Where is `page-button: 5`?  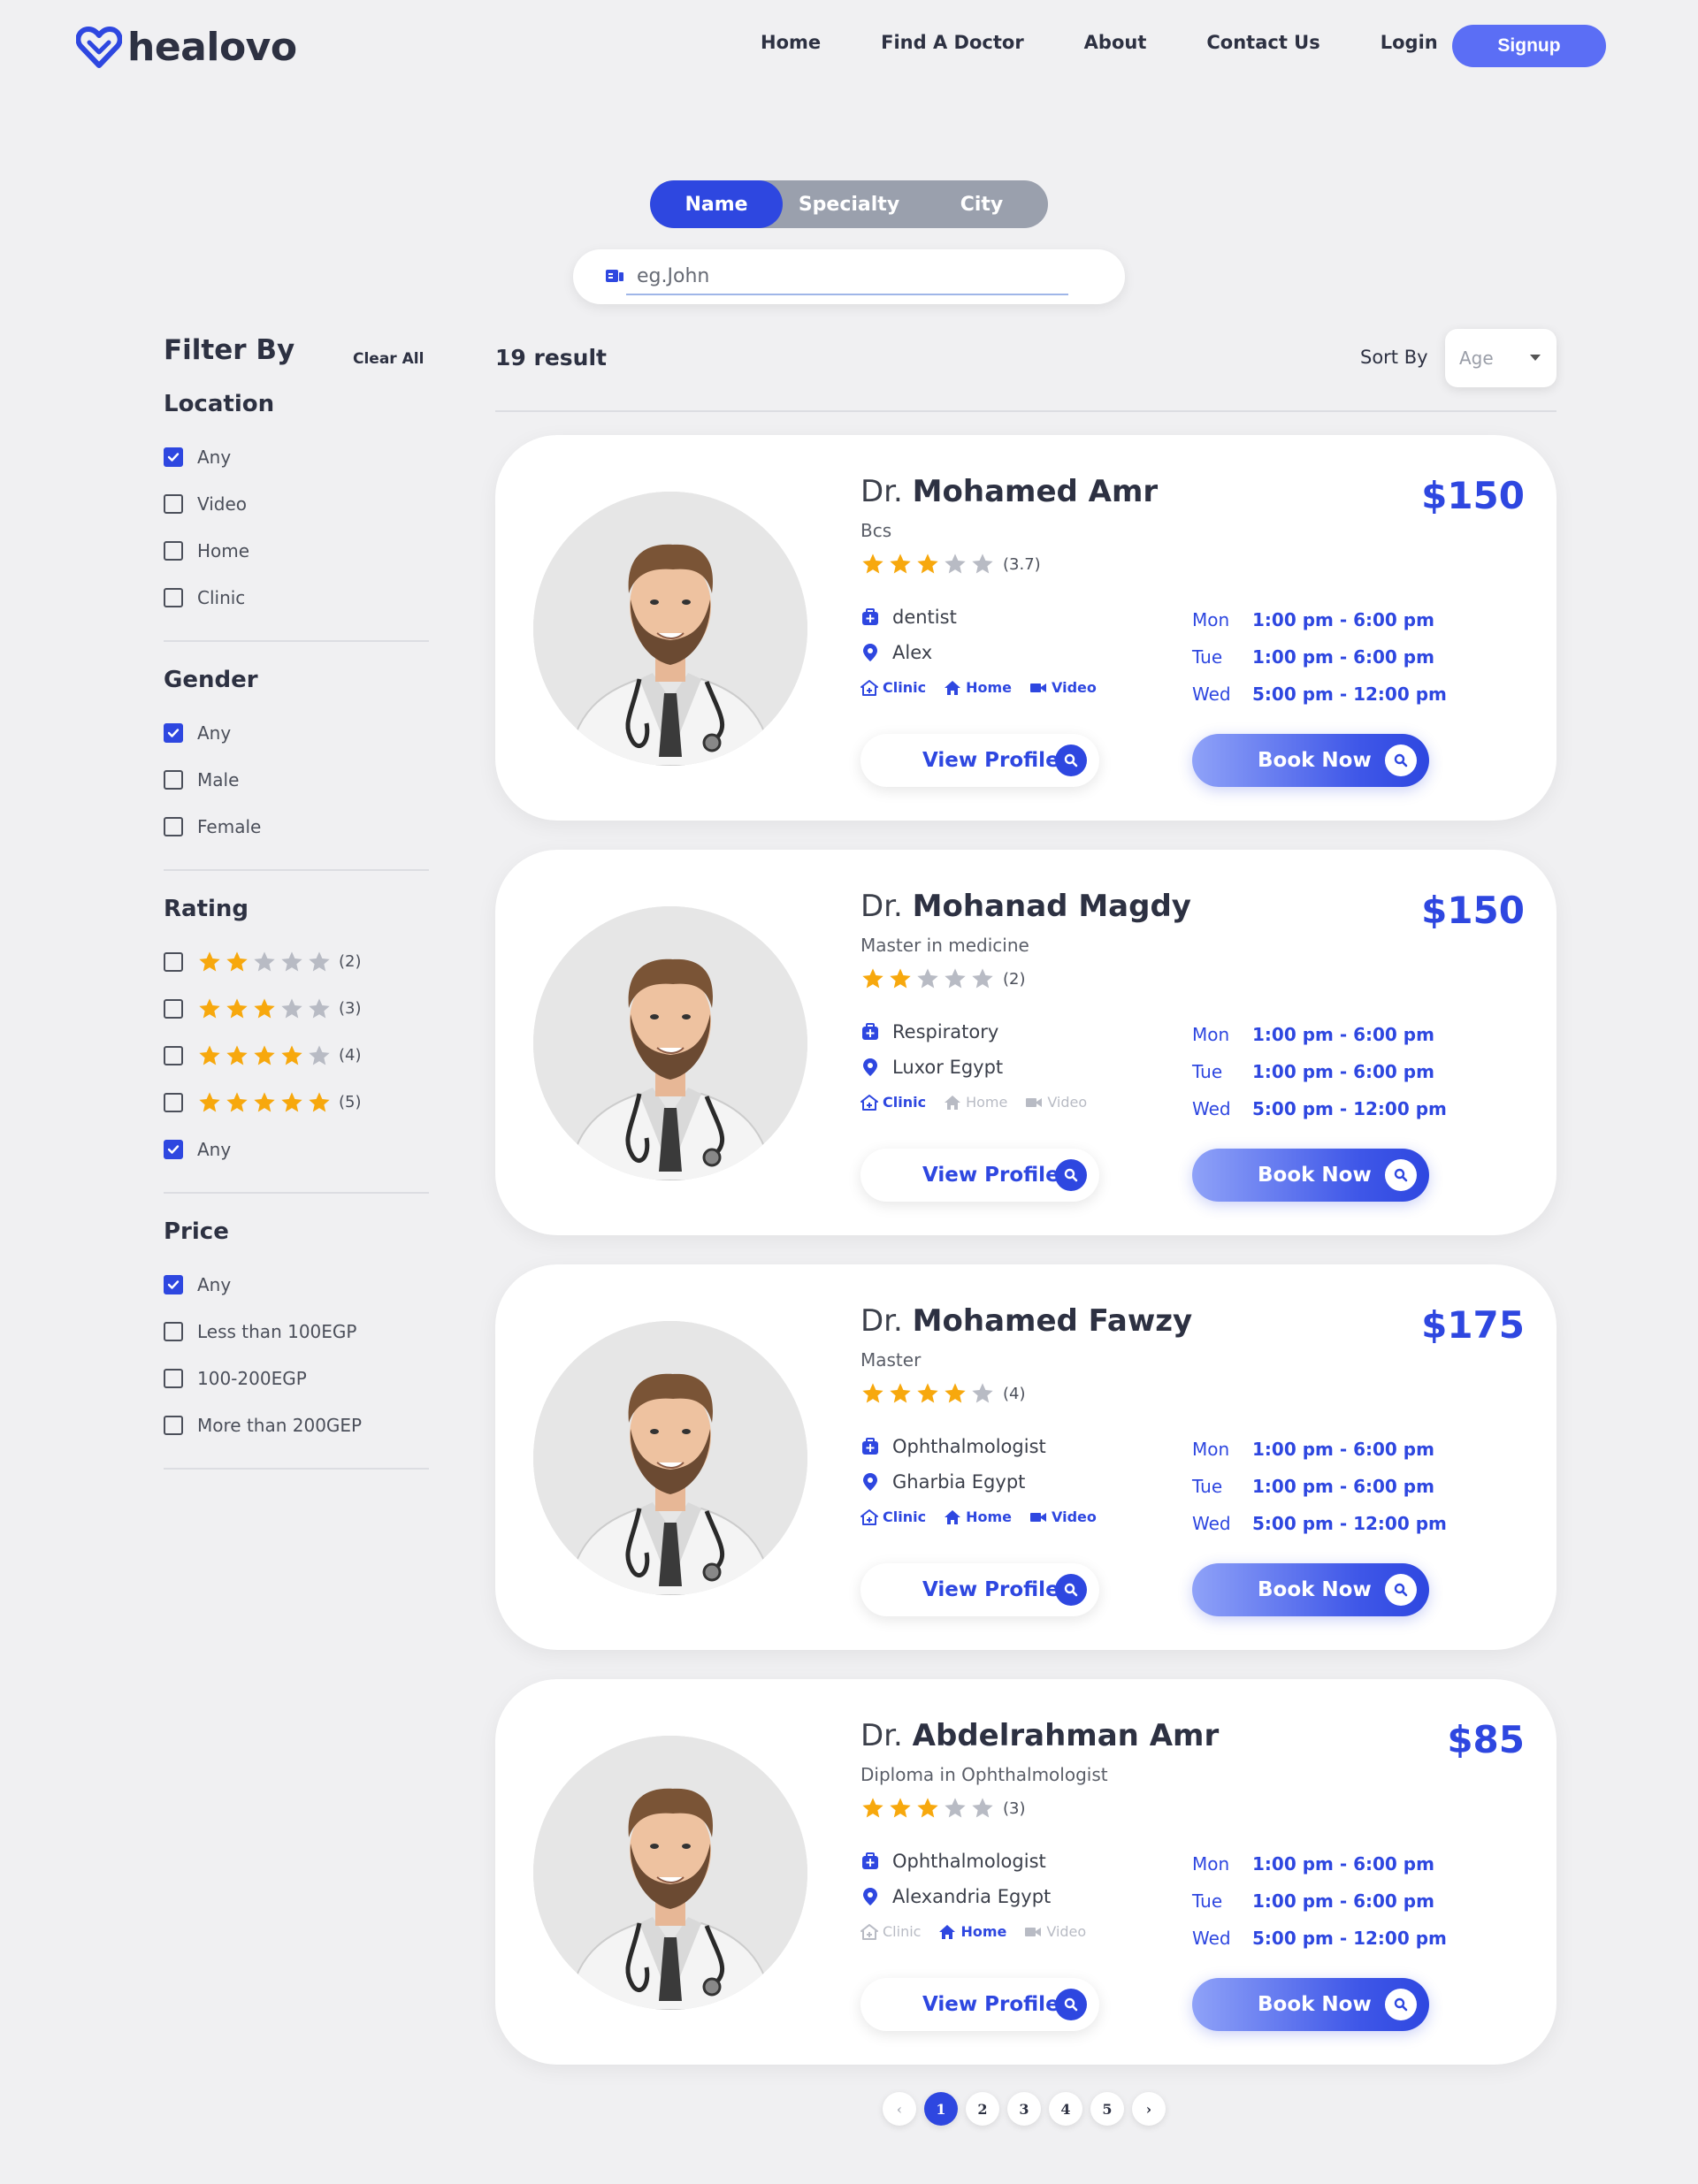 page-button: 5 is located at coordinates (1107, 2109).